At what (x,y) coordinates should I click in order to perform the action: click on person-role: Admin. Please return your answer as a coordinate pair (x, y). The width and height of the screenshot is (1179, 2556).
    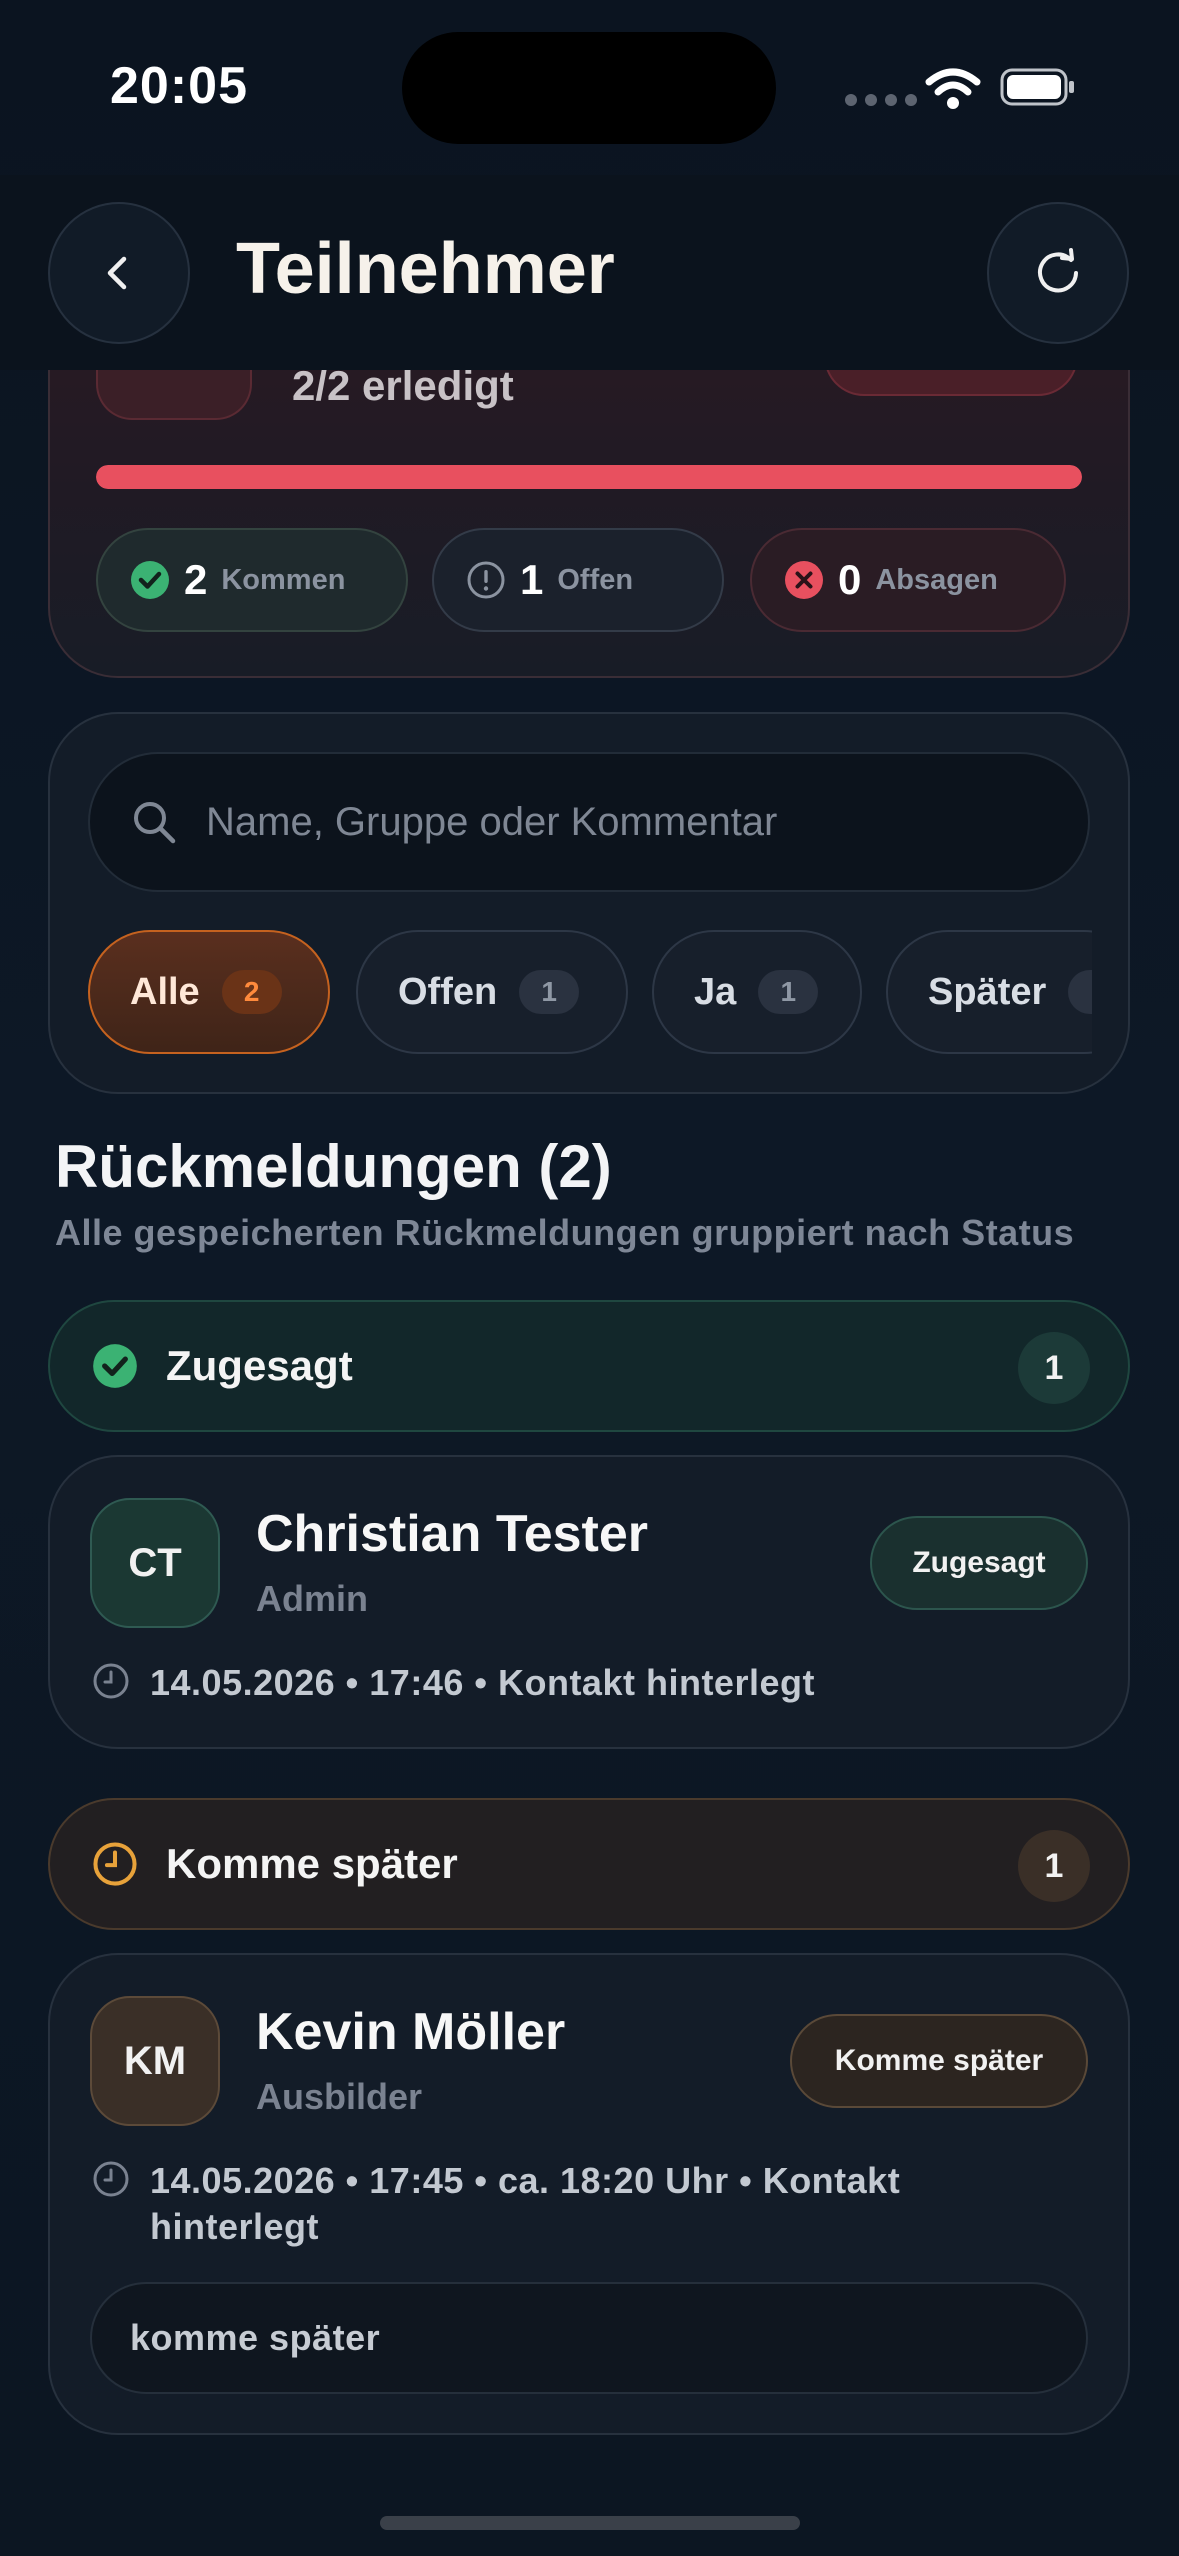
    Looking at the image, I should click on (312, 1598).